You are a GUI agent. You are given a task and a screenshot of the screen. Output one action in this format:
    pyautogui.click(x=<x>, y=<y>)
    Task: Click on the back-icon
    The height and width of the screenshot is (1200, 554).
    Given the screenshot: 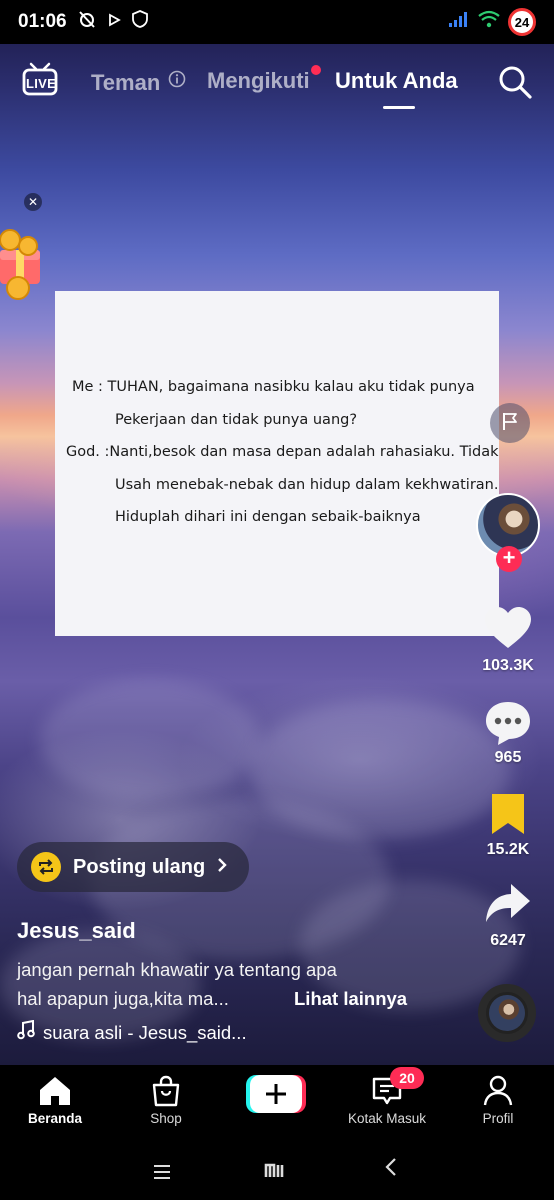 What is the action you would take?
    pyautogui.click(x=391, y=1170)
    